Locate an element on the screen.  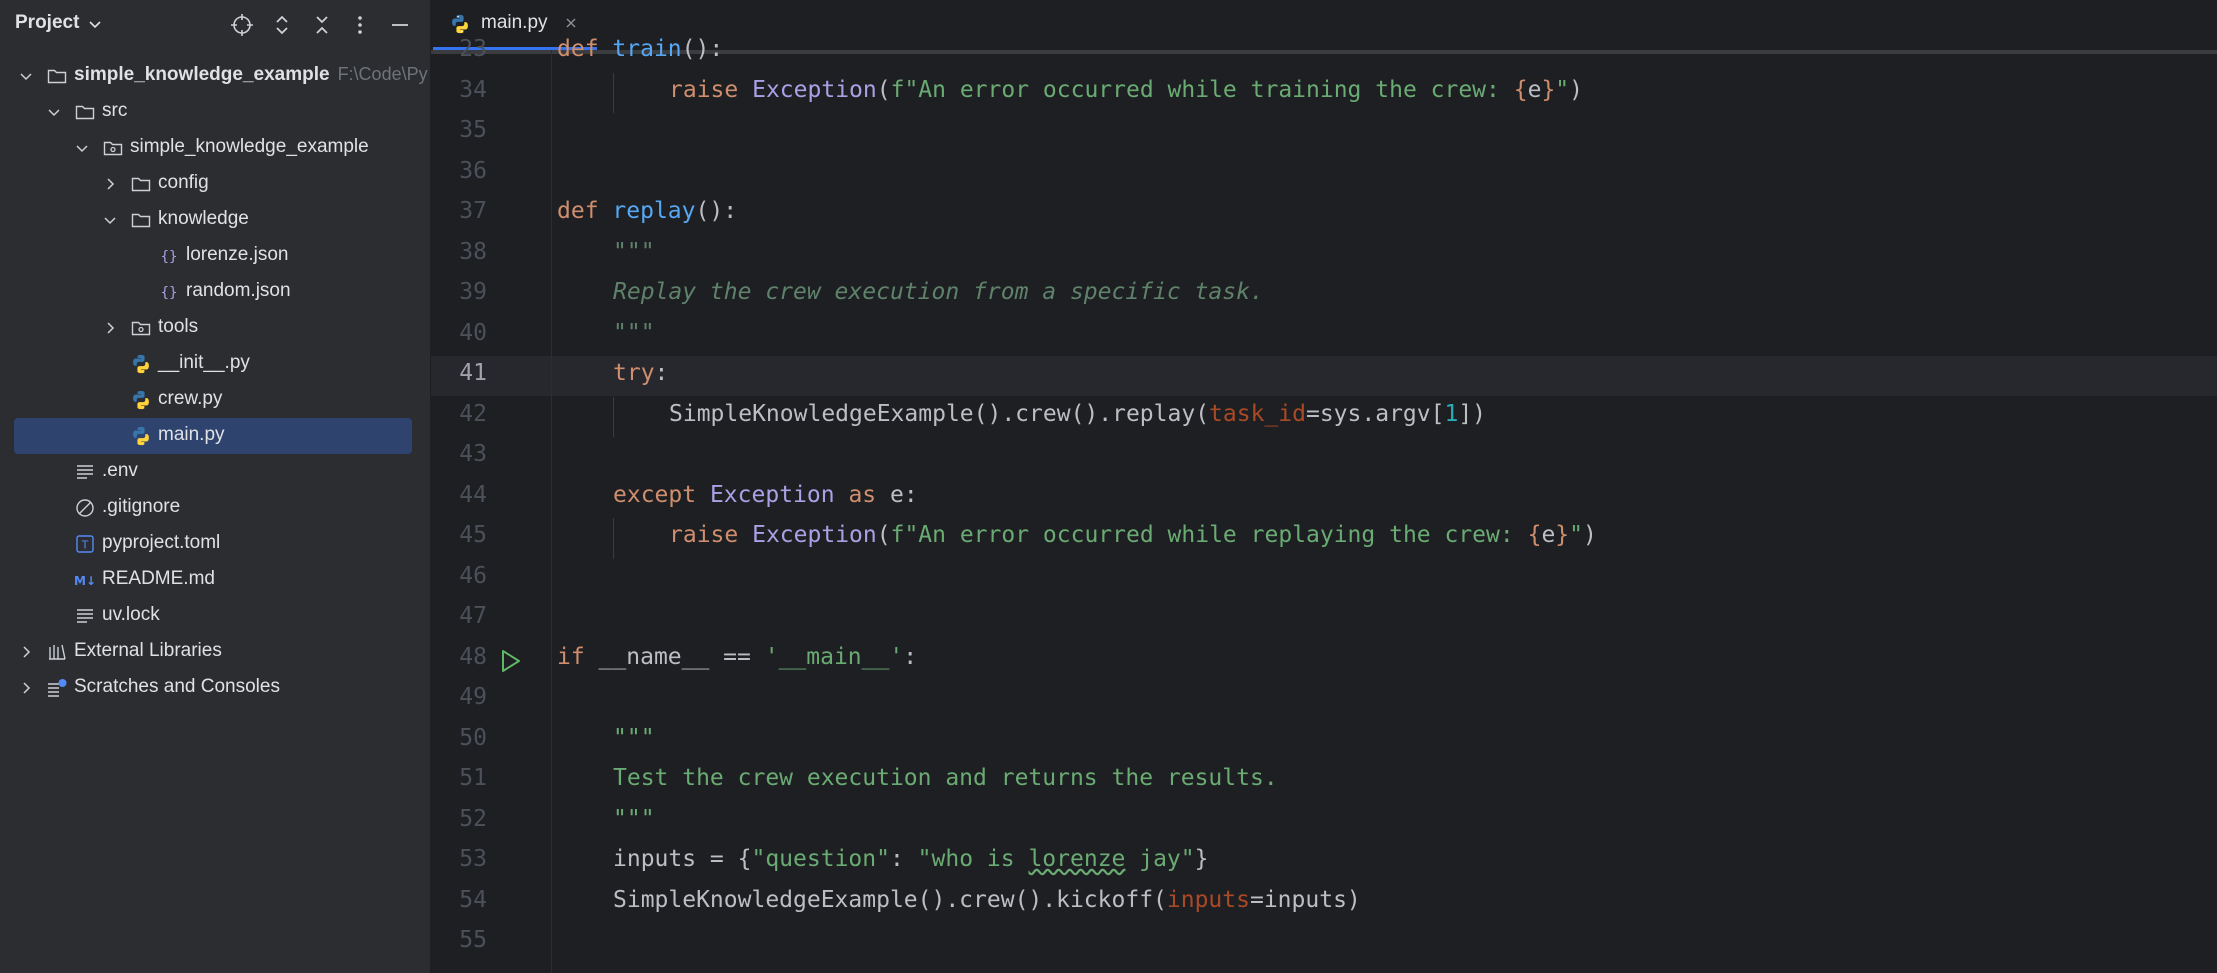
tree-item-label: main.py is located at coordinates (191, 434).